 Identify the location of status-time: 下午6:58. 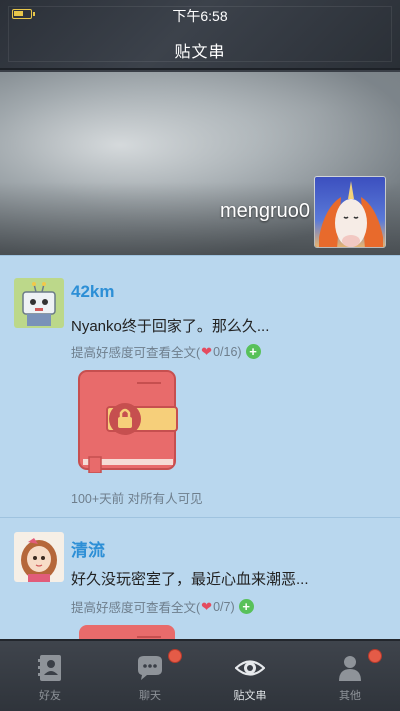
(200, 16).